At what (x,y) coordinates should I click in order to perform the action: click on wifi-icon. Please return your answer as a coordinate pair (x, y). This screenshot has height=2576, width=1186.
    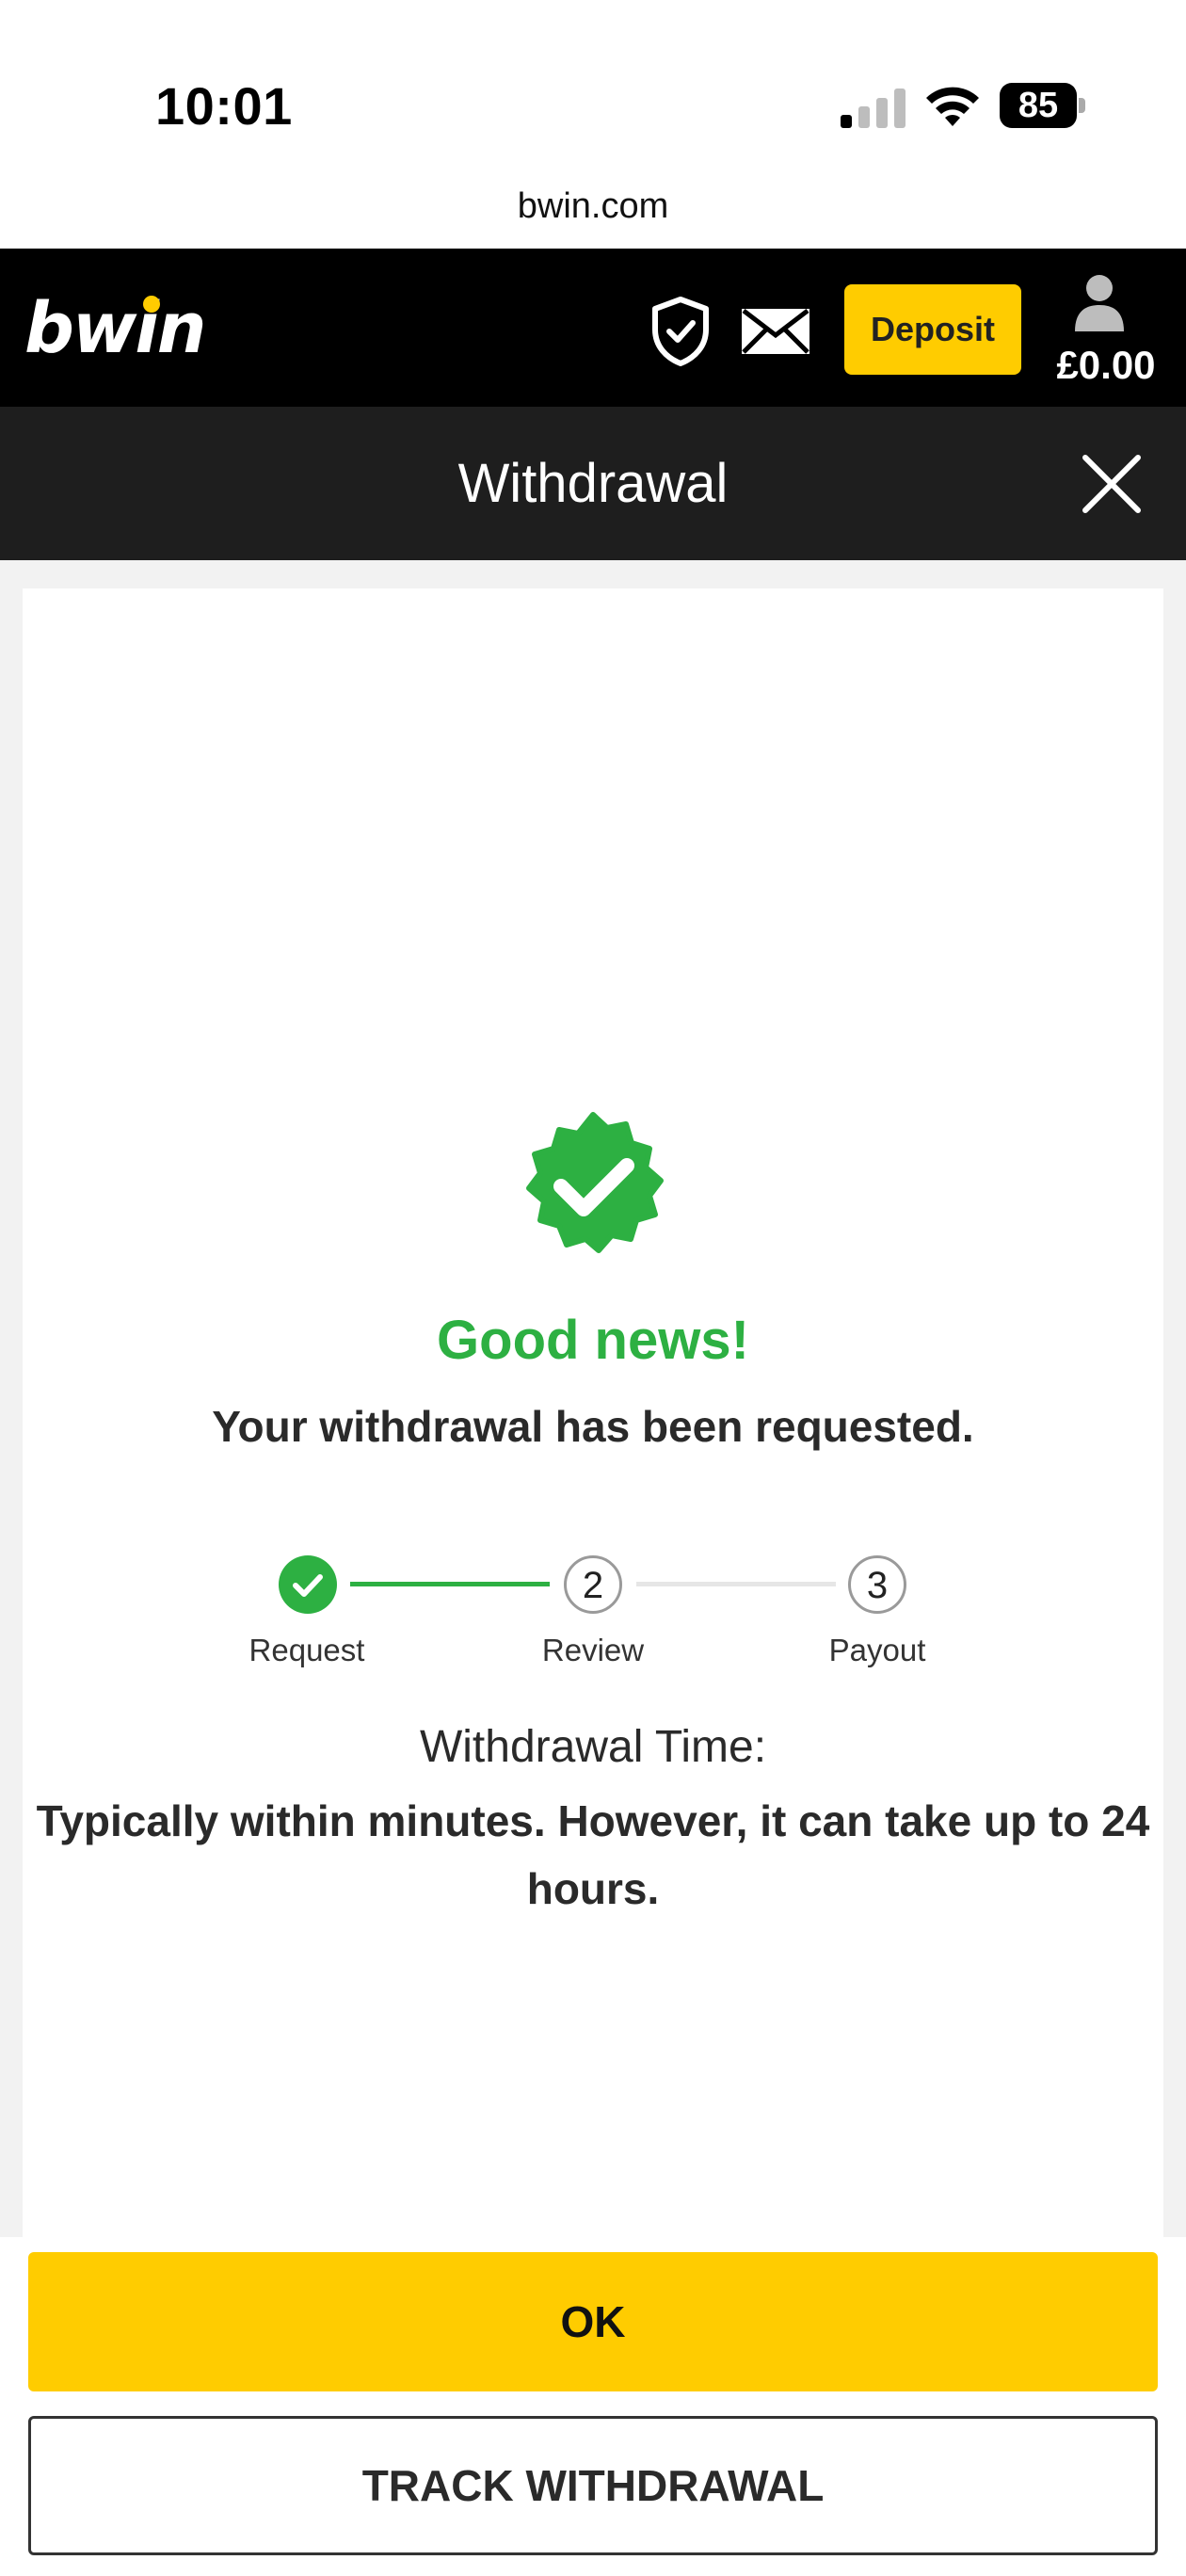
    Looking at the image, I should click on (952, 106).